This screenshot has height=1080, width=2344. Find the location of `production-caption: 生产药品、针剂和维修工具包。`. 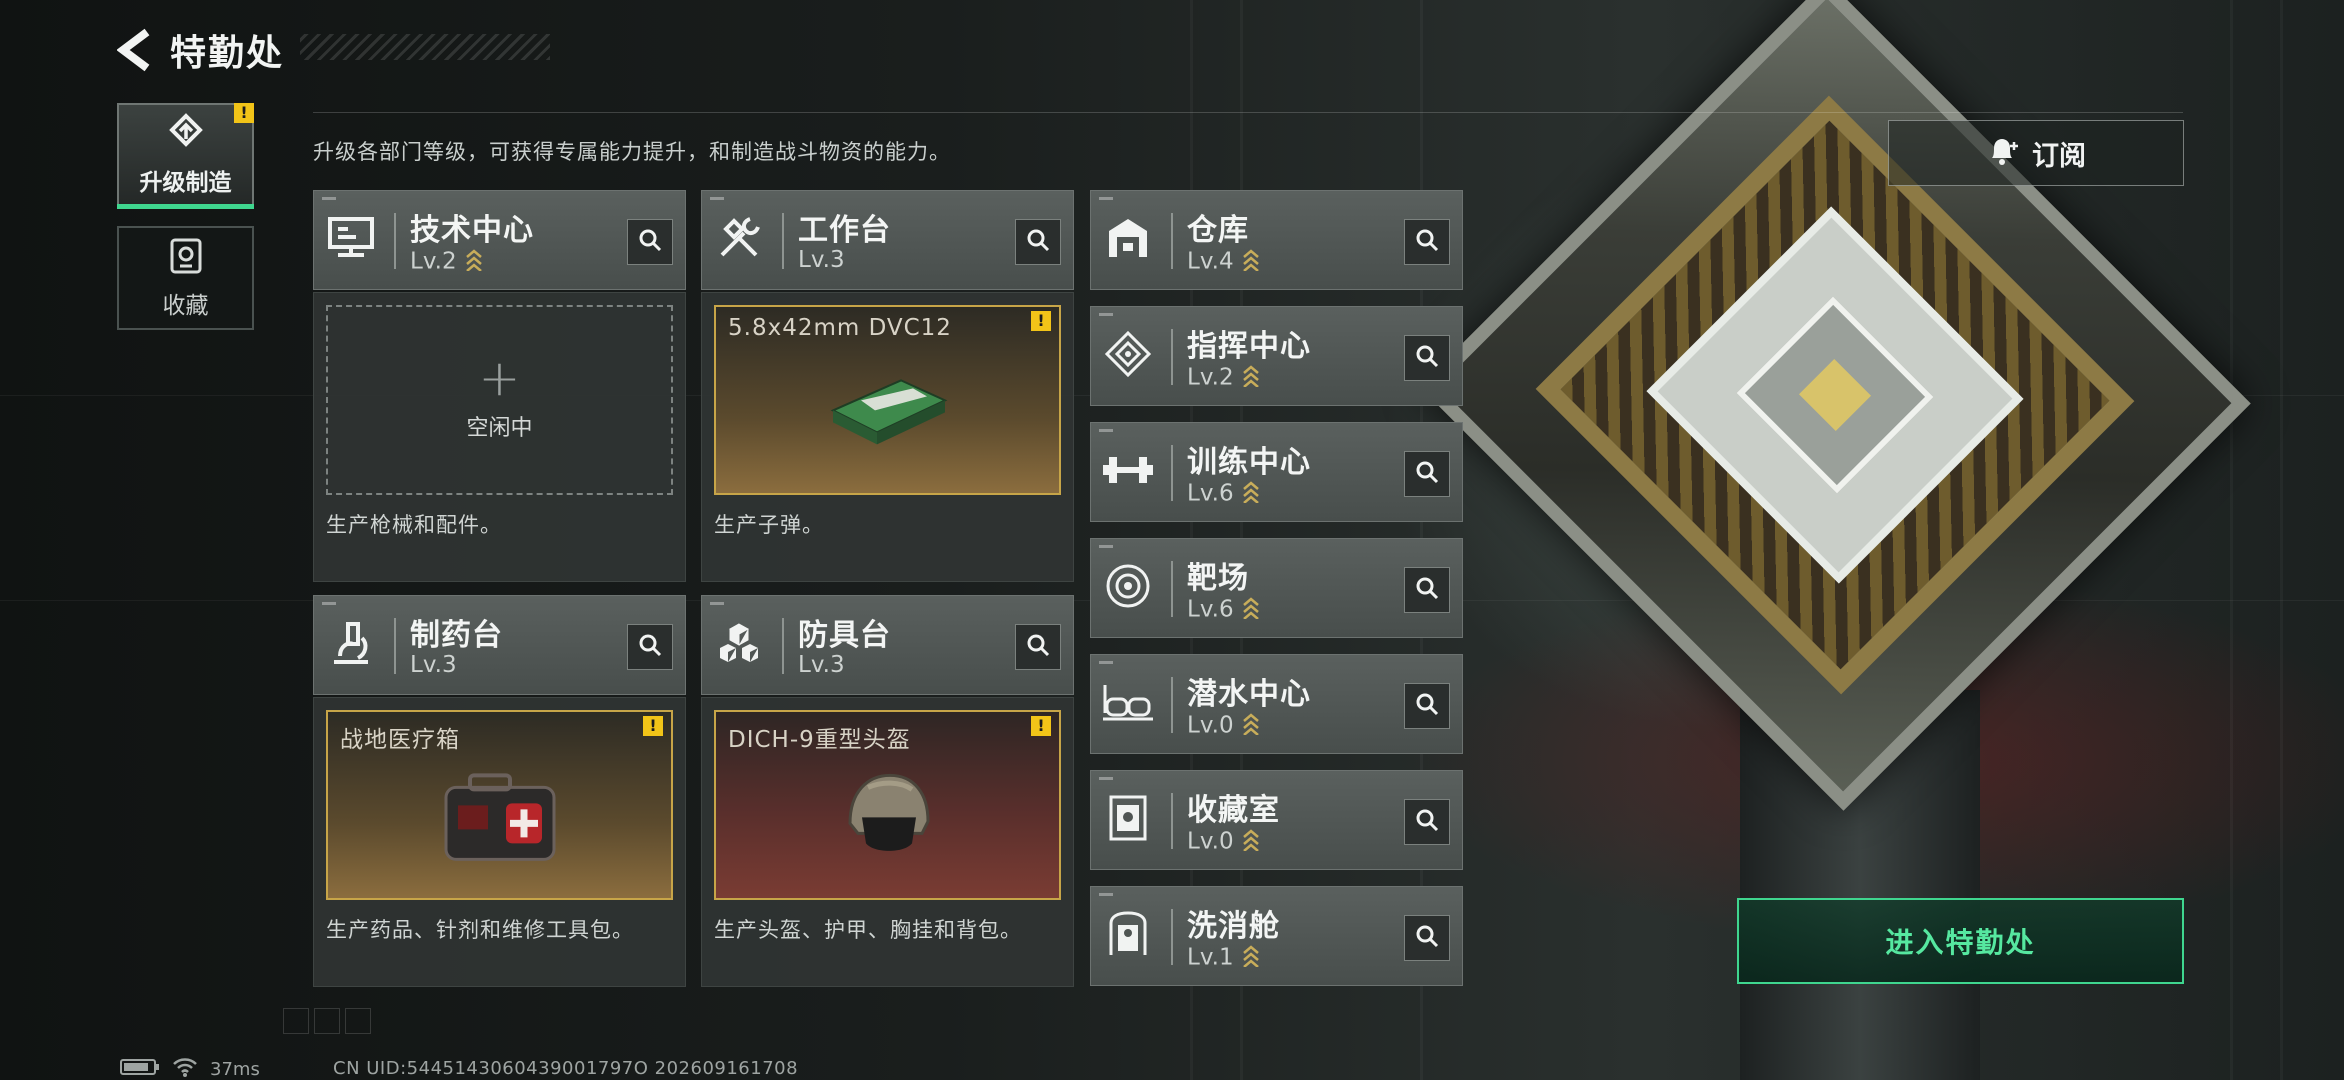

production-caption: 生产药品、针剂和维修工具包。 is located at coordinates (480, 930).